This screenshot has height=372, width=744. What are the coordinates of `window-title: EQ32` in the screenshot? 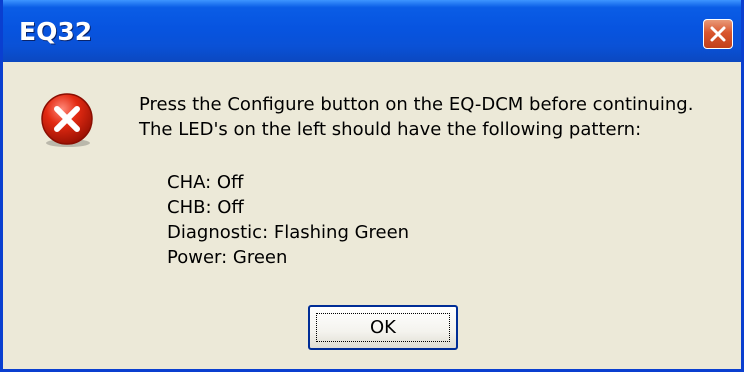 It's located at (56, 31).